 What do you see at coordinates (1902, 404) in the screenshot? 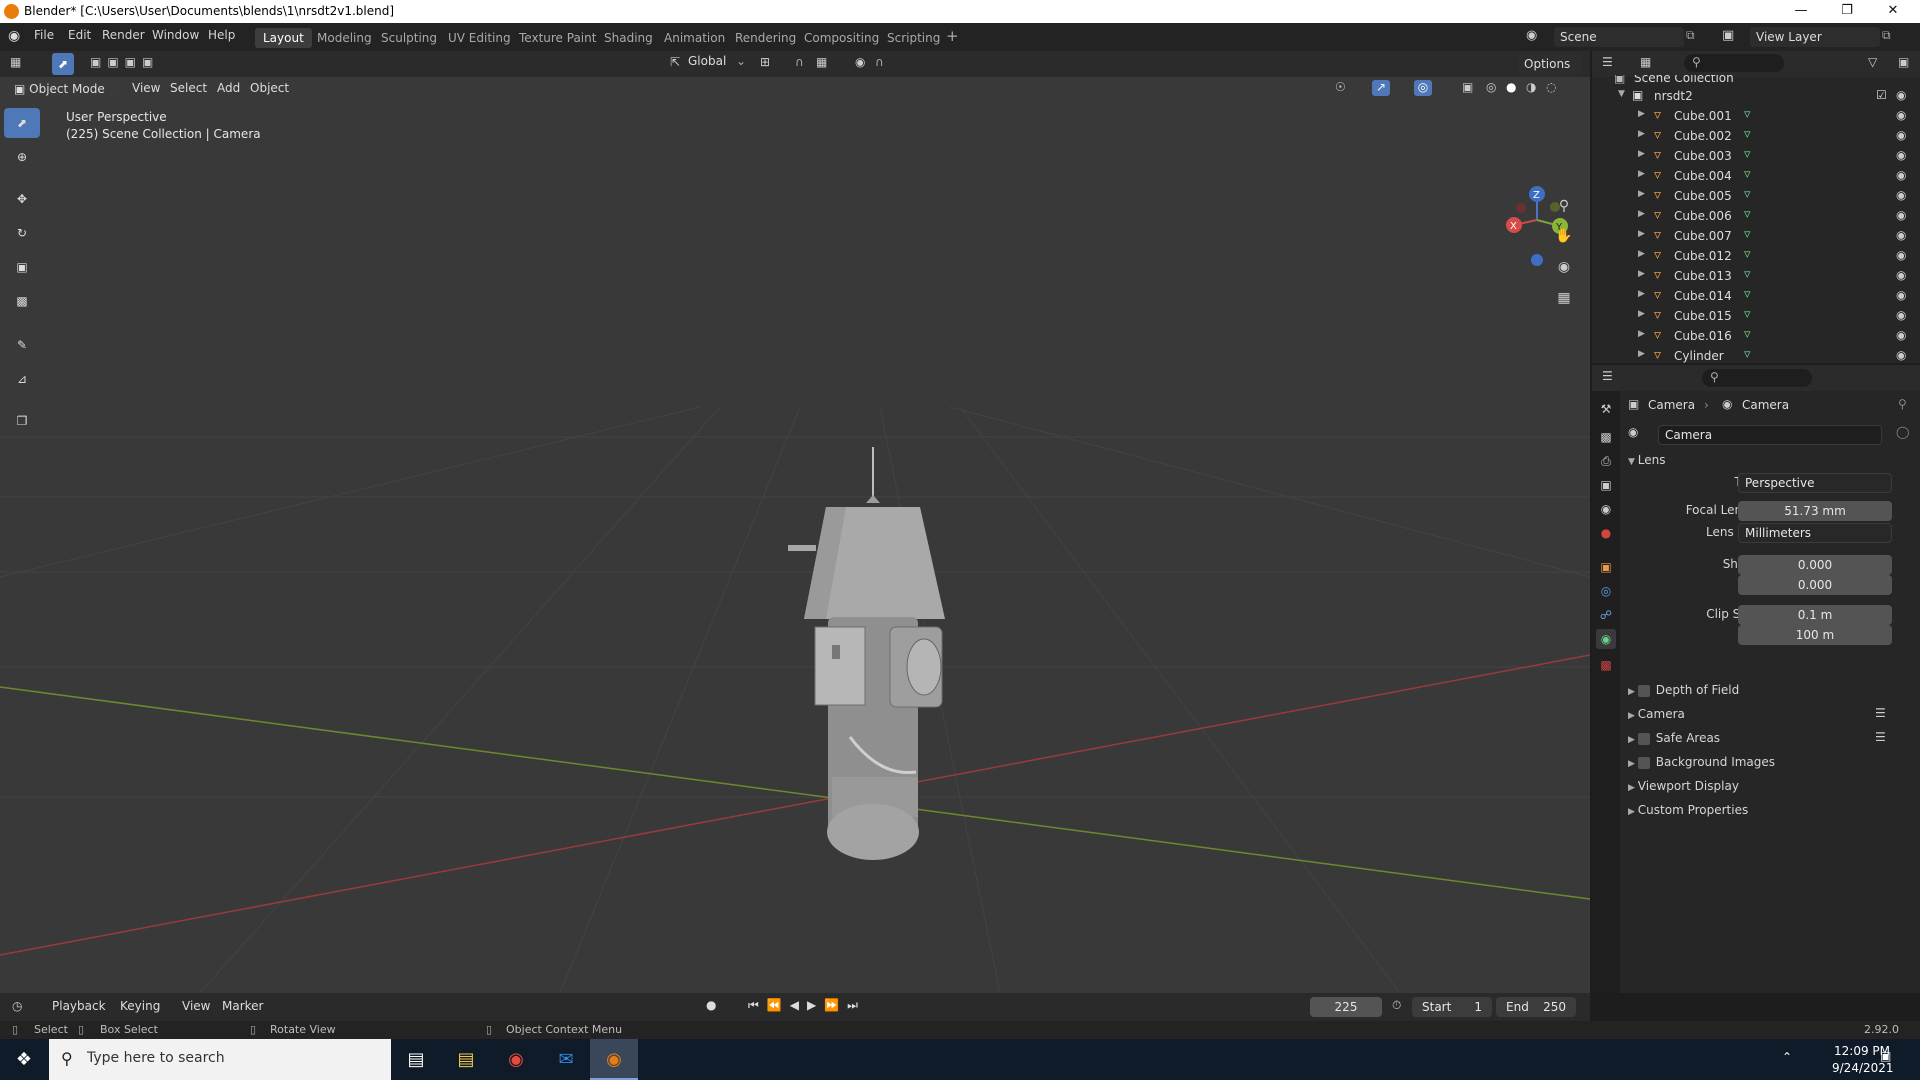
I see `pin-icon: ⚲` at bounding box center [1902, 404].